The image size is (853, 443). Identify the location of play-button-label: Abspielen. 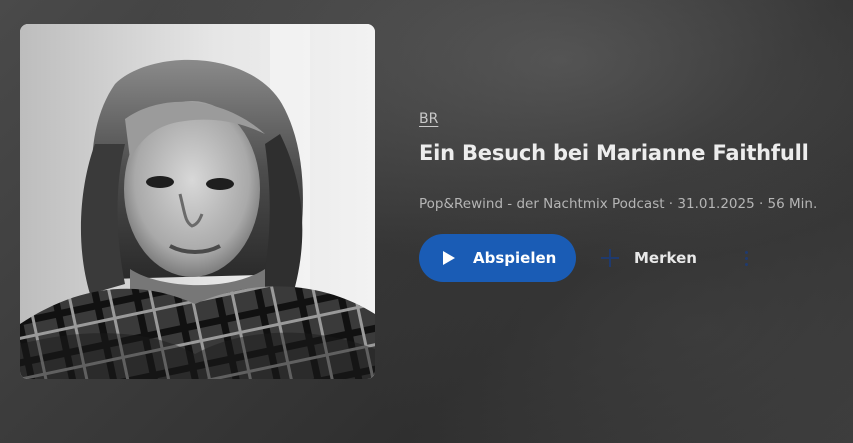
(515, 258).